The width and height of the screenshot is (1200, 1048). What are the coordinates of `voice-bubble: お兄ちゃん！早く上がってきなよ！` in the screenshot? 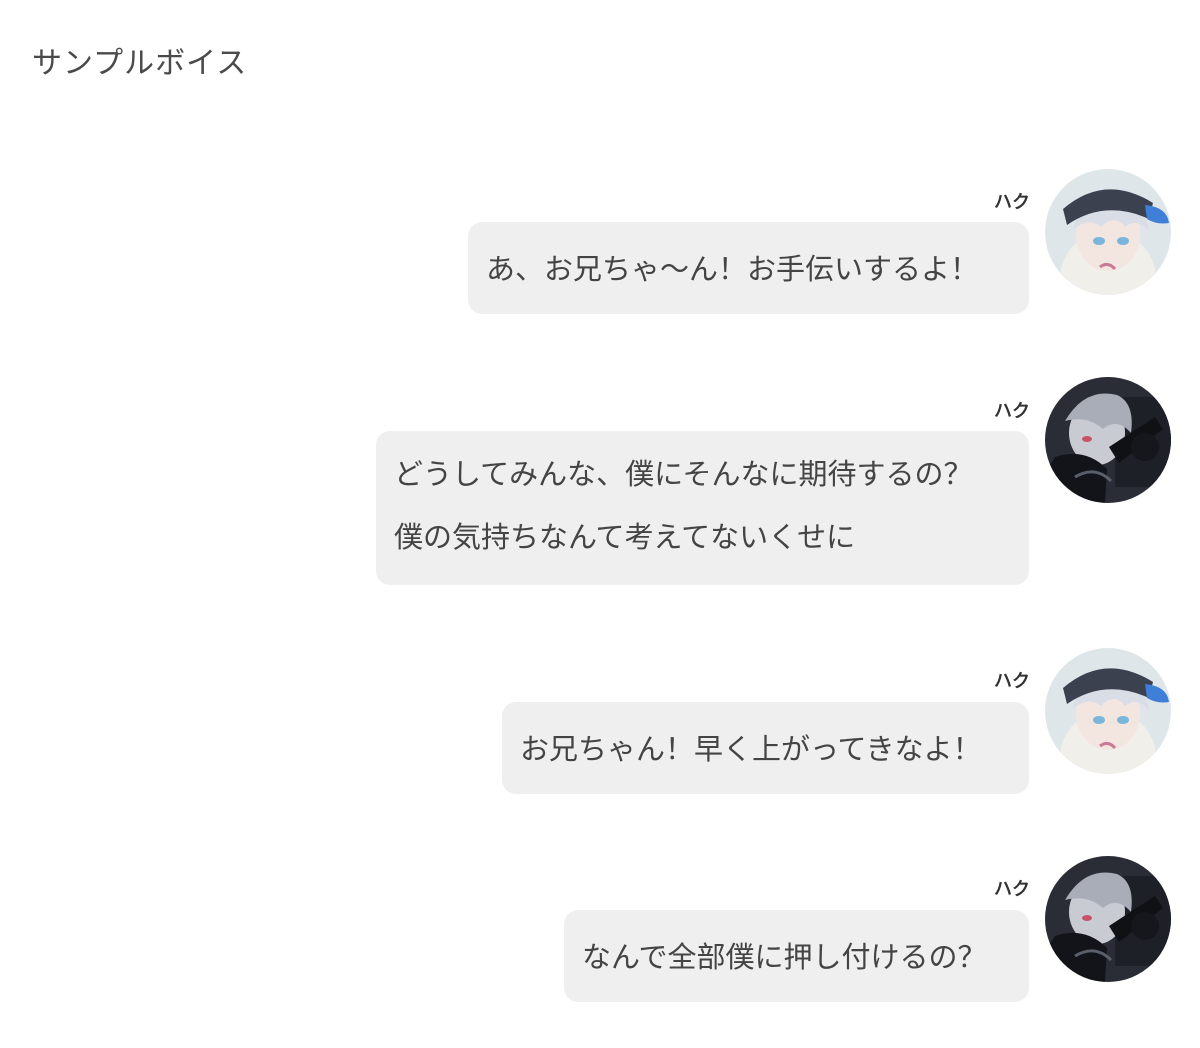 It's located at (765, 748).